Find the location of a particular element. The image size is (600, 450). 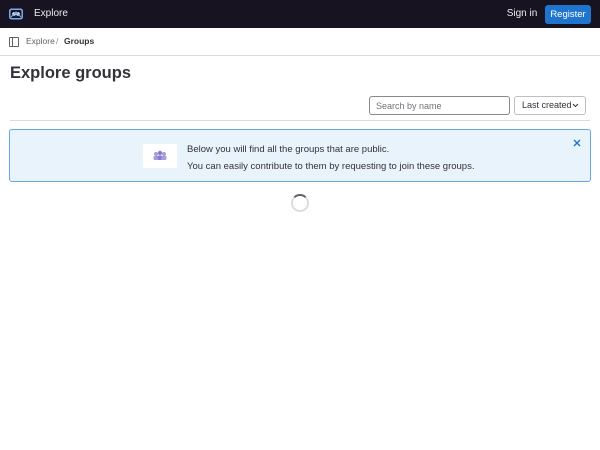

explore-link: Explore is located at coordinates (51, 14).